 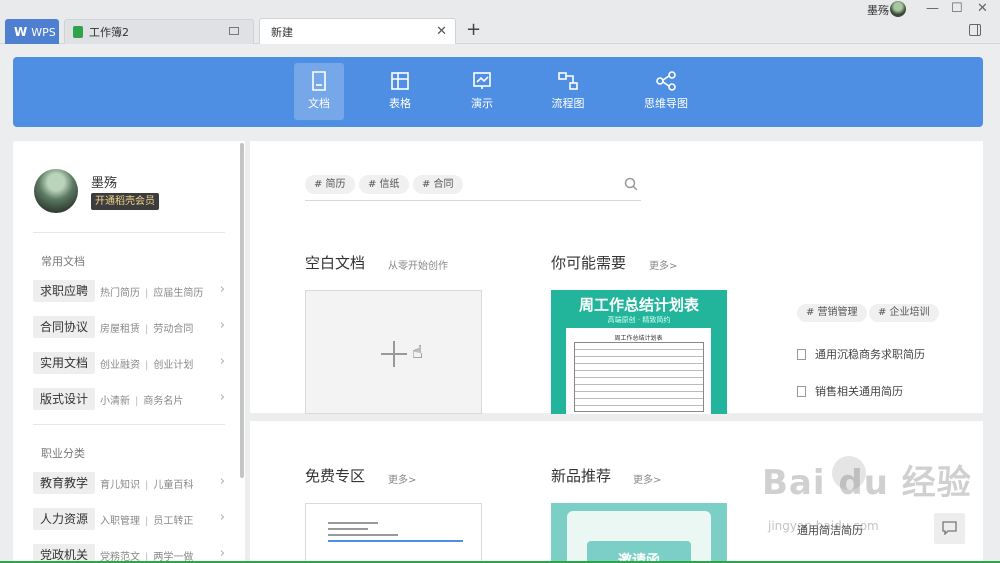 I want to click on avatar, so click(x=56, y=191).